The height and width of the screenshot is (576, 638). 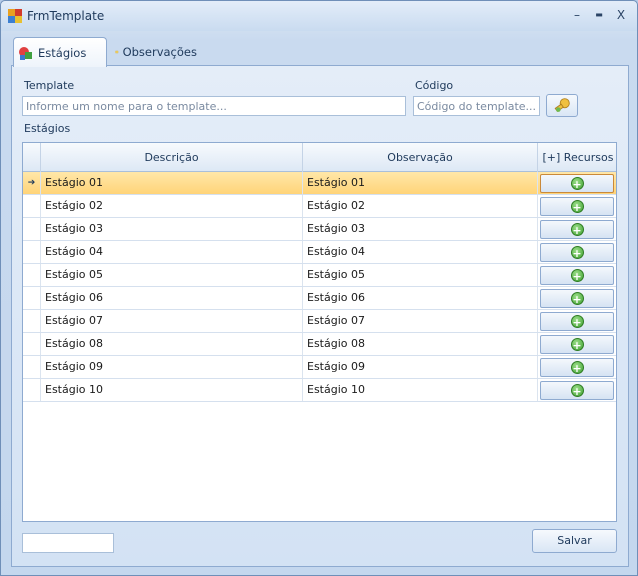 What do you see at coordinates (420, 298) in the screenshot?
I see `cell-observacao: Estágio 06` at bounding box center [420, 298].